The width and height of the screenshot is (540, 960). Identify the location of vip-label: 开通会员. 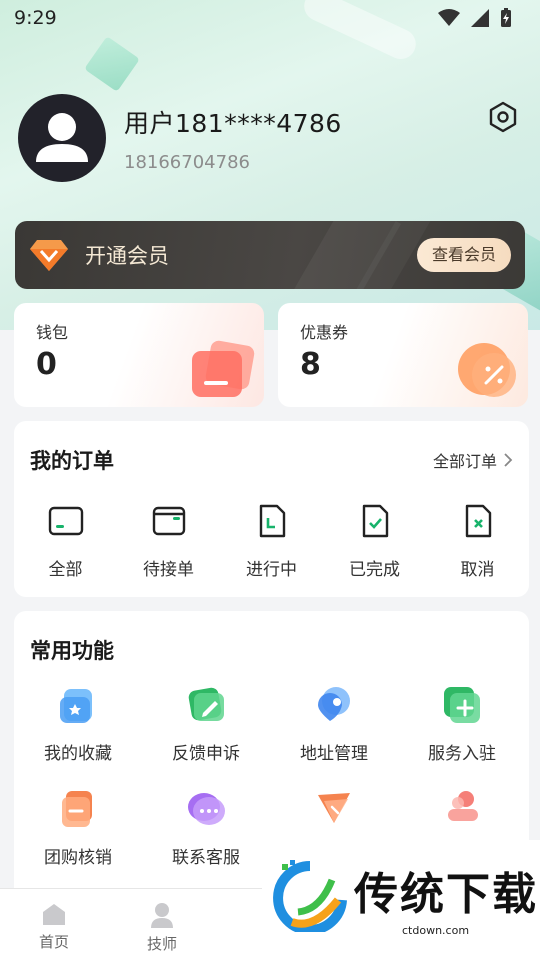
(127, 256).